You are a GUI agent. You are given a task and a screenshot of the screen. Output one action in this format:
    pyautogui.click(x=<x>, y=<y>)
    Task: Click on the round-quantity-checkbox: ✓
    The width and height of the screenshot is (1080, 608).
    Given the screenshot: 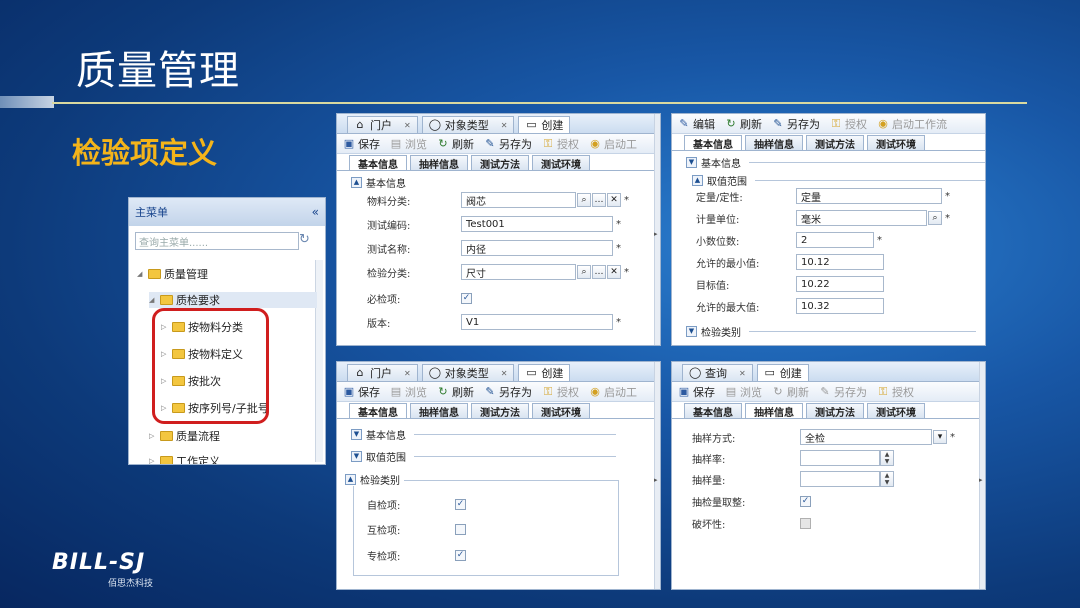 What is the action you would take?
    pyautogui.click(x=805, y=501)
    